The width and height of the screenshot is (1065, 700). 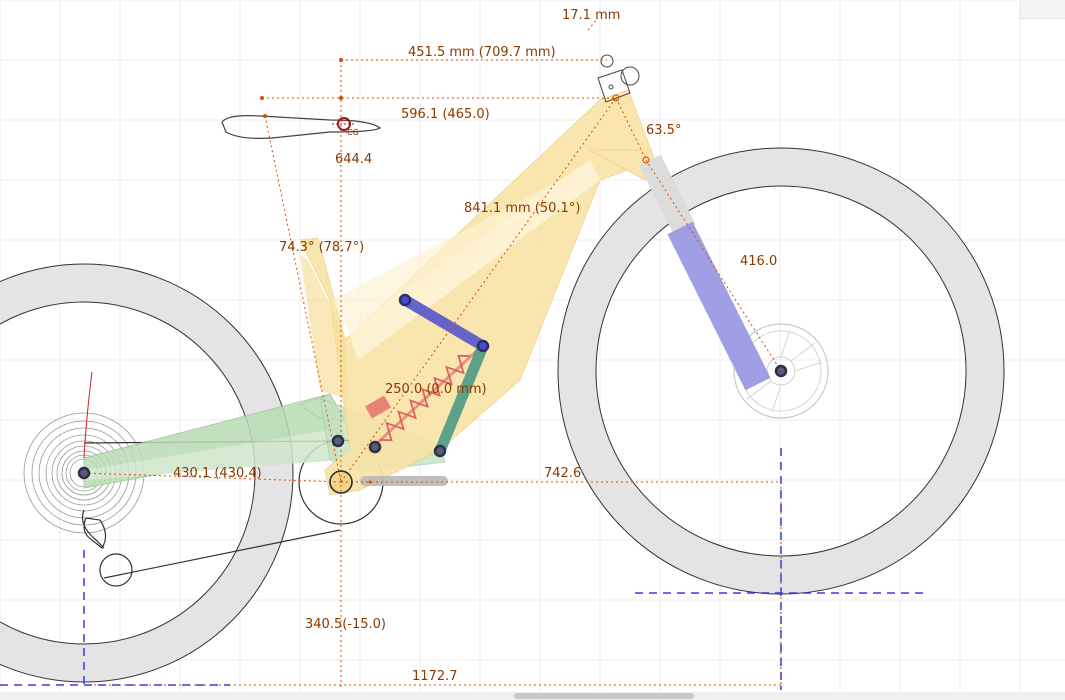 What do you see at coordinates (483, 346) in the screenshot?
I see `rocker-shock-pivot` at bounding box center [483, 346].